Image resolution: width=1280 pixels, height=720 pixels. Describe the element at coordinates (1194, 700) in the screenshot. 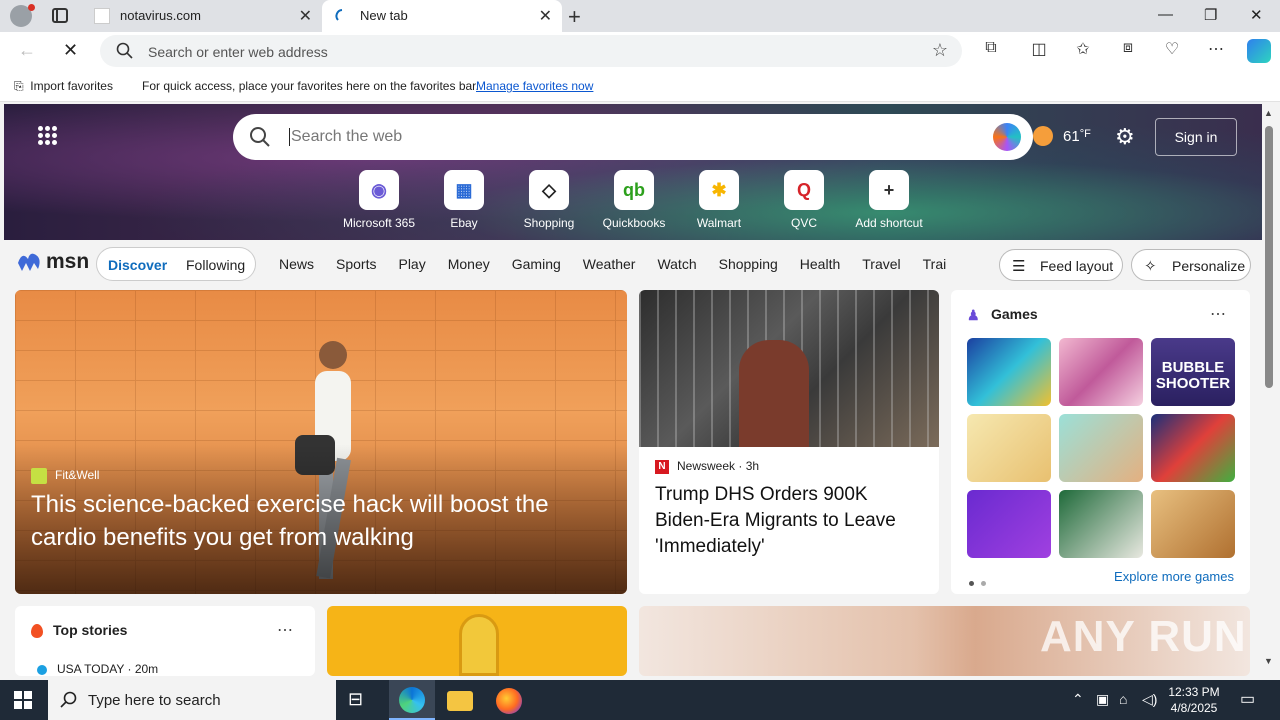

I see `system-clock: 12:33 PM 4/8/2025` at that location.